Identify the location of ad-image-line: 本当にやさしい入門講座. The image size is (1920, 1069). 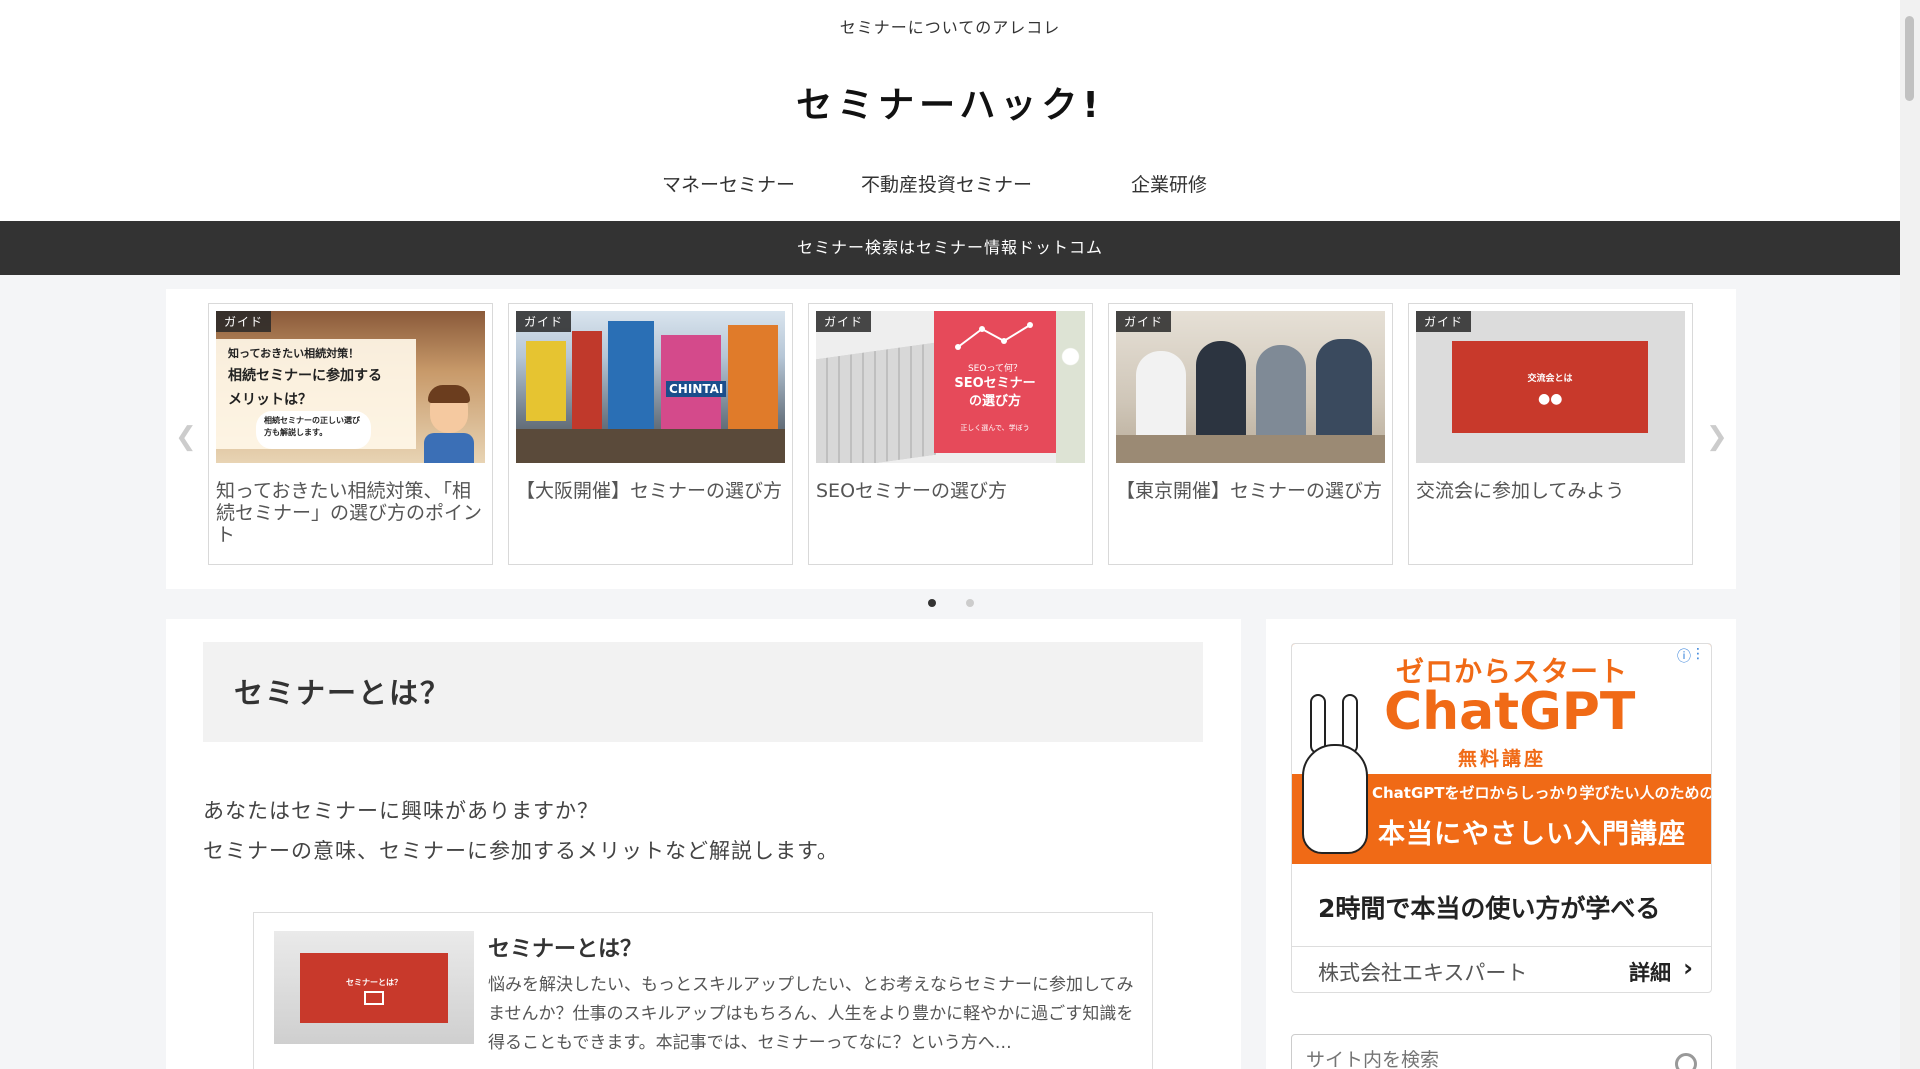
(1532, 834).